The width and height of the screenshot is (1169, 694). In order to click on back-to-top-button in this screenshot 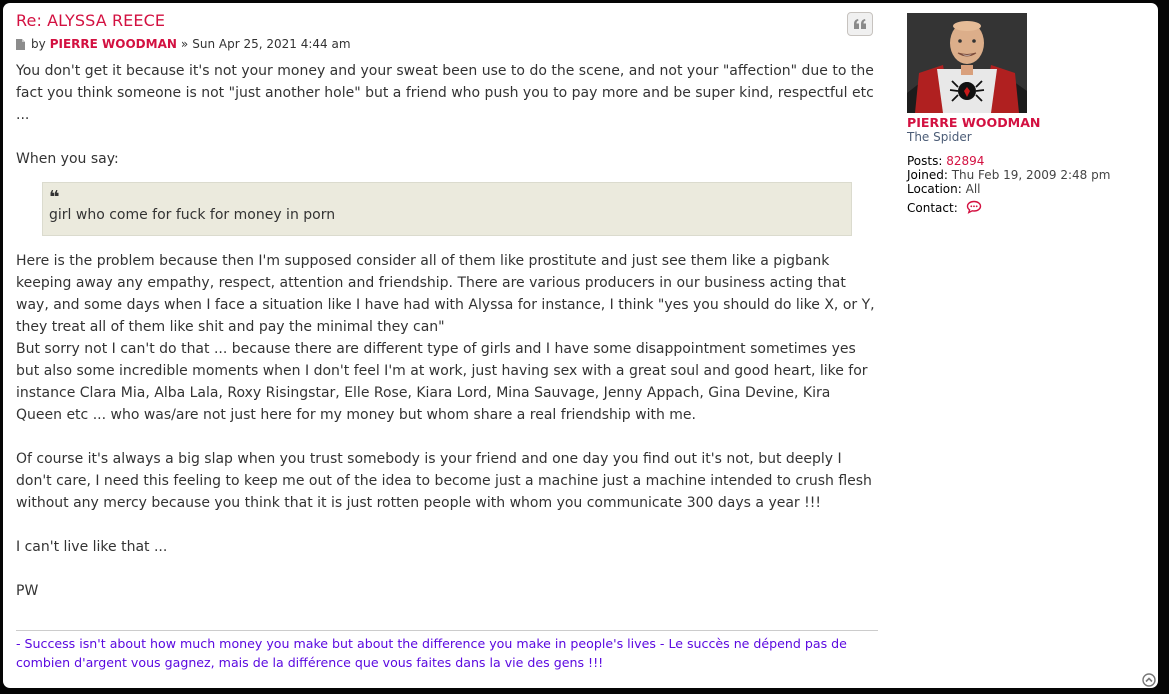, I will do `click(1149, 679)`.